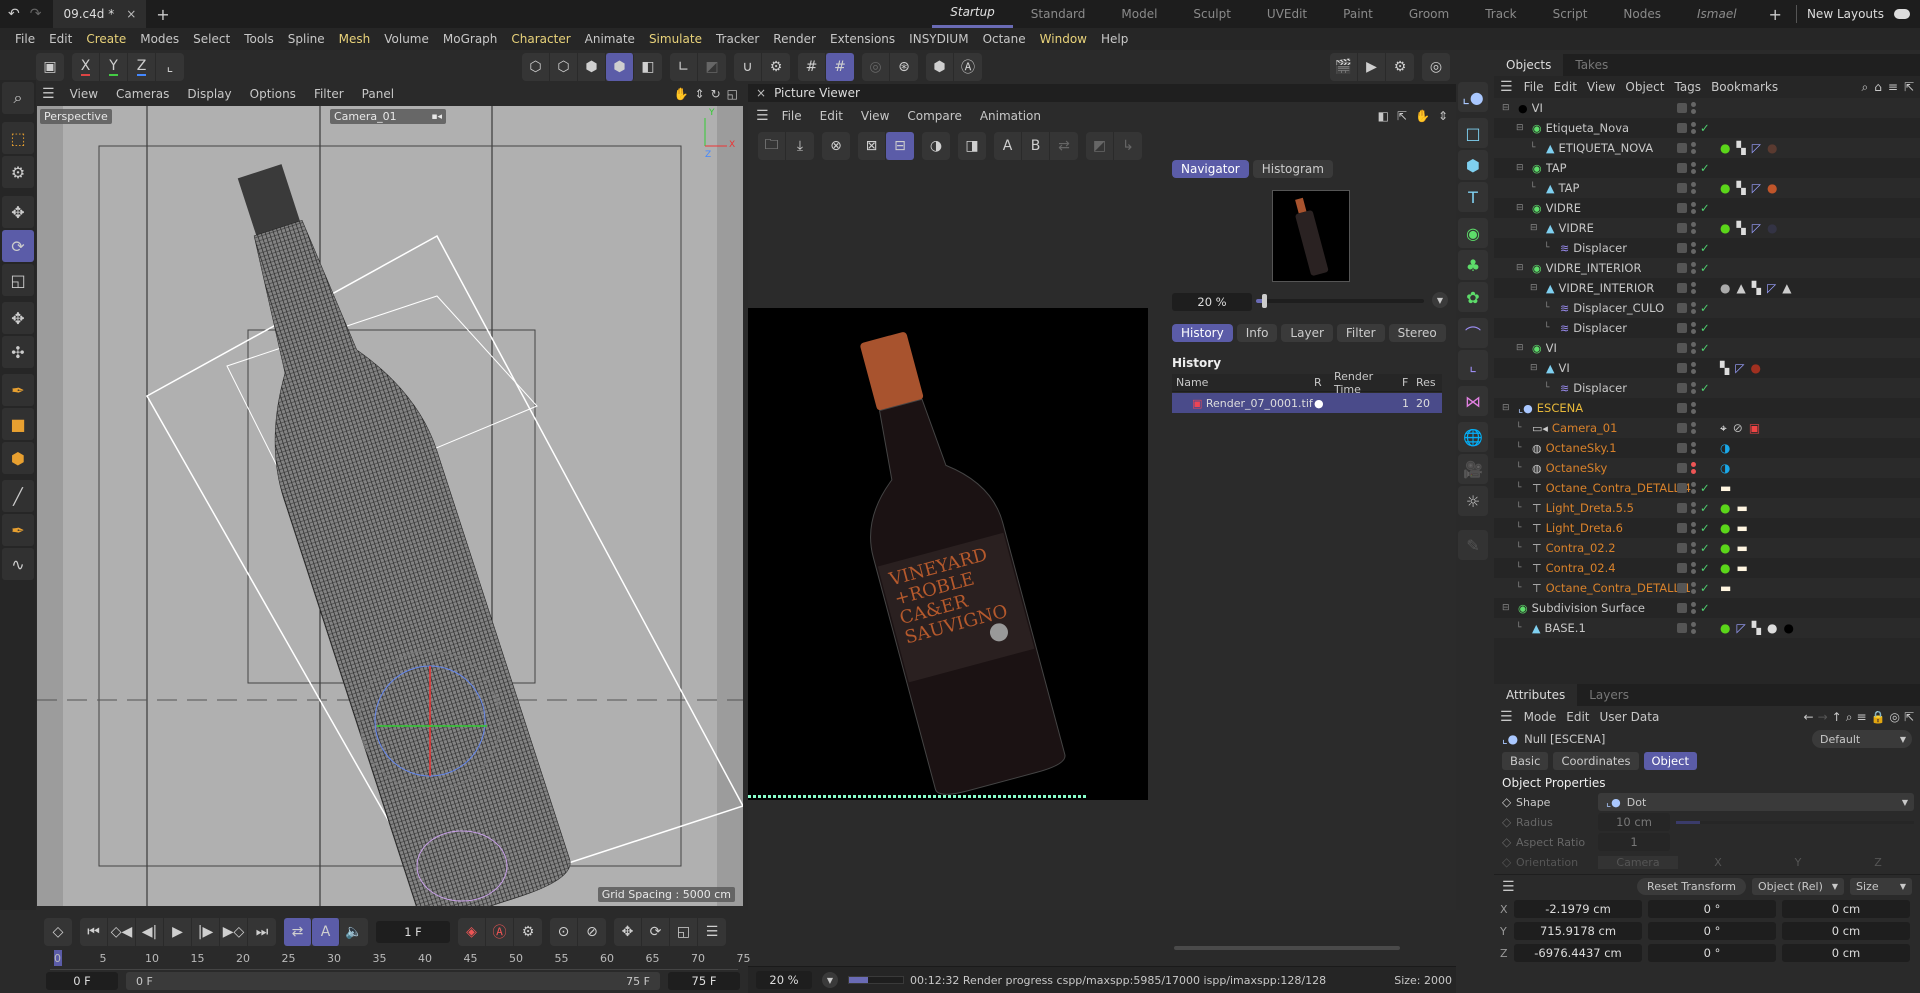 The height and width of the screenshot is (993, 1920). I want to click on object-name: Etiqueta_Nova, so click(1587, 128).